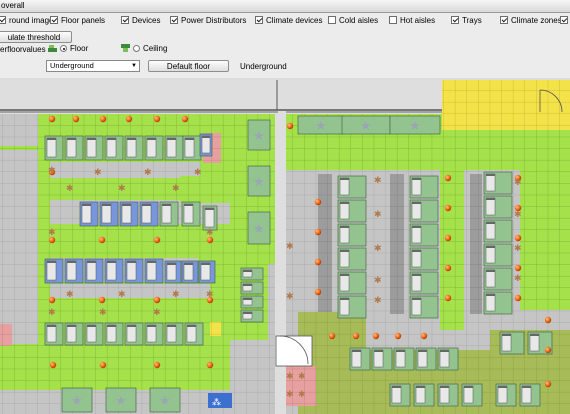  Describe the element at coordinates (259, 20) in the screenshot. I see `checkbox-climate-devices` at that location.